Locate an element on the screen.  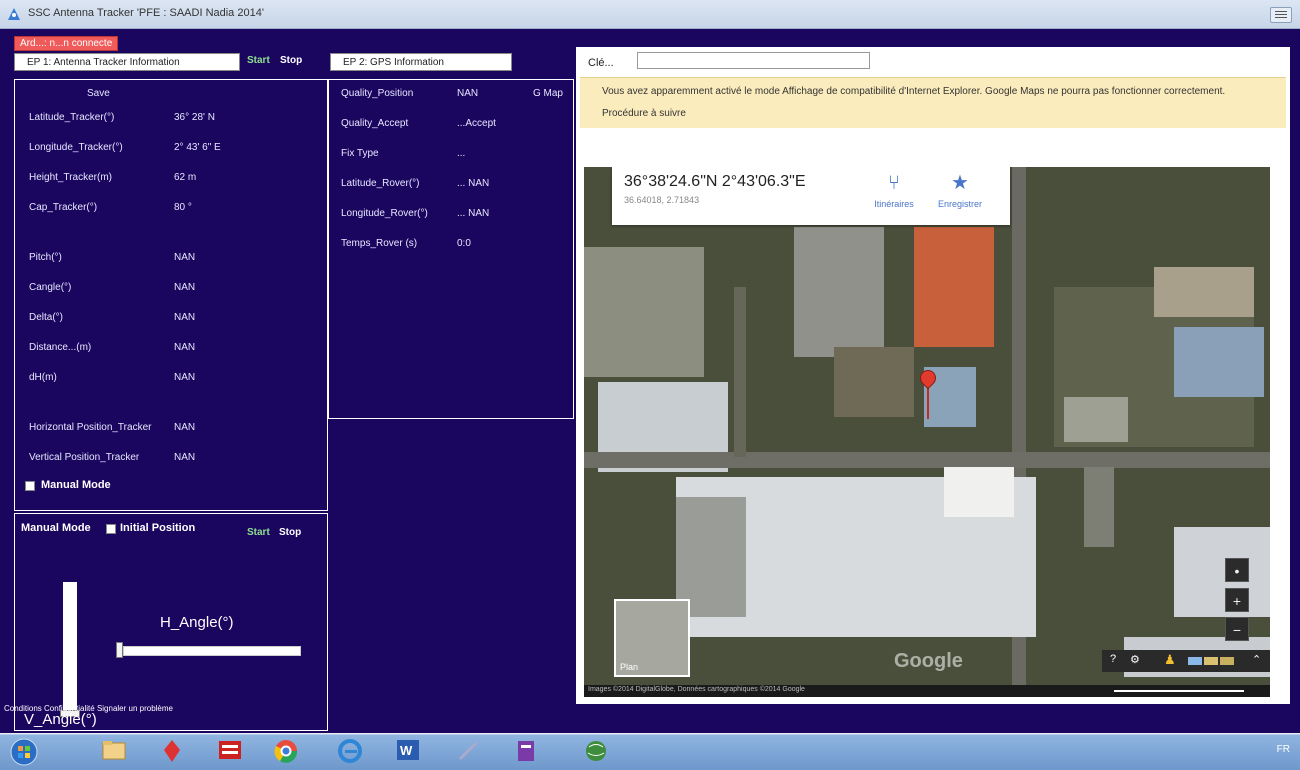
field-longitude-rover: Longitude_Rover(°) ... NAN is located at coordinates (415, 213).